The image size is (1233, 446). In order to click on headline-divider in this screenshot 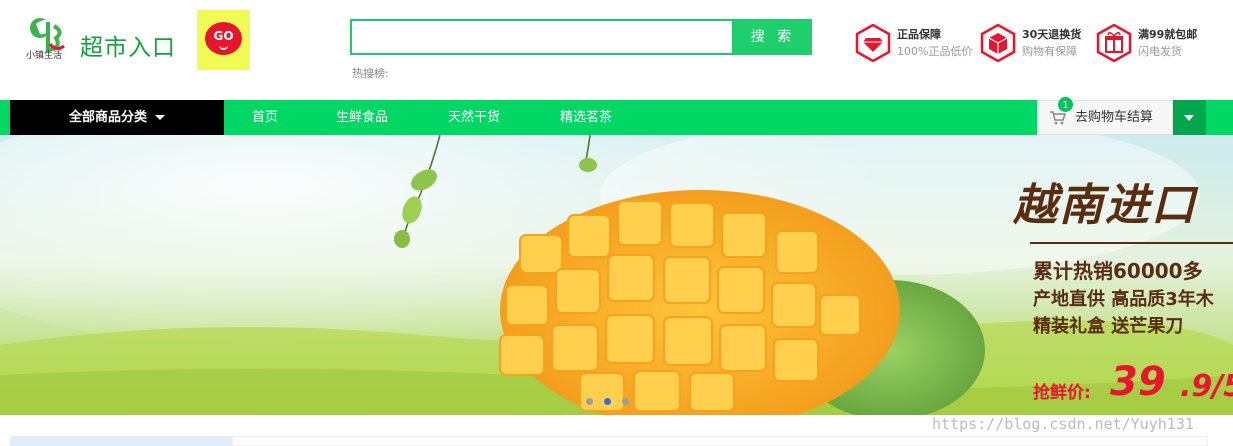, I will do `click(1131, 243)`.